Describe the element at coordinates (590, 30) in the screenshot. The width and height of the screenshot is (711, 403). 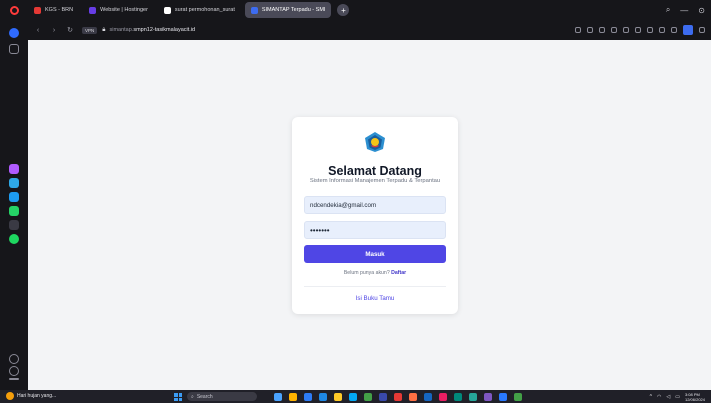
I see `extensions-icon` at that location.